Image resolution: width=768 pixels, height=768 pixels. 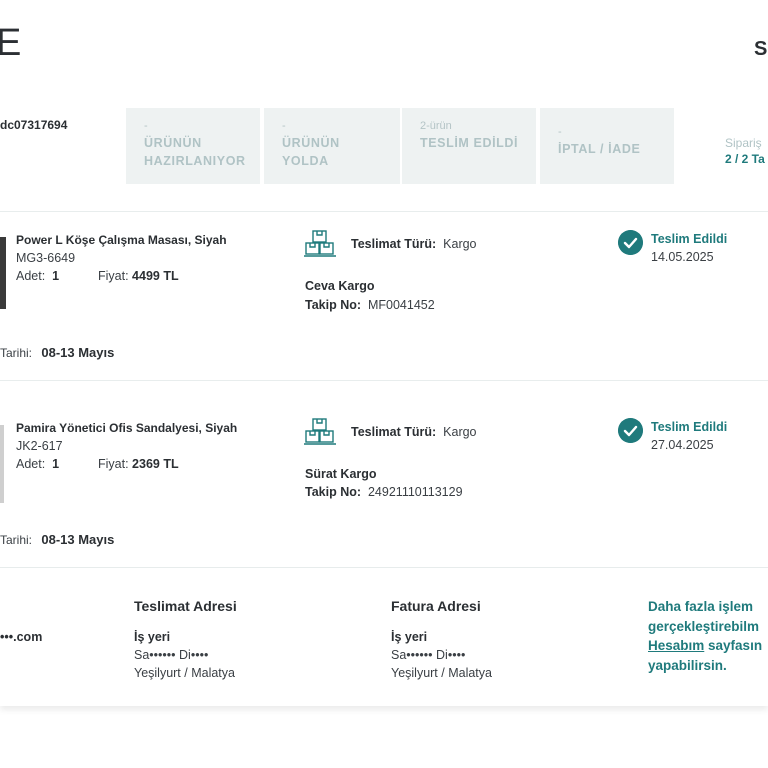 I want to click on brand-logo: E, so click(x=11, y=43).